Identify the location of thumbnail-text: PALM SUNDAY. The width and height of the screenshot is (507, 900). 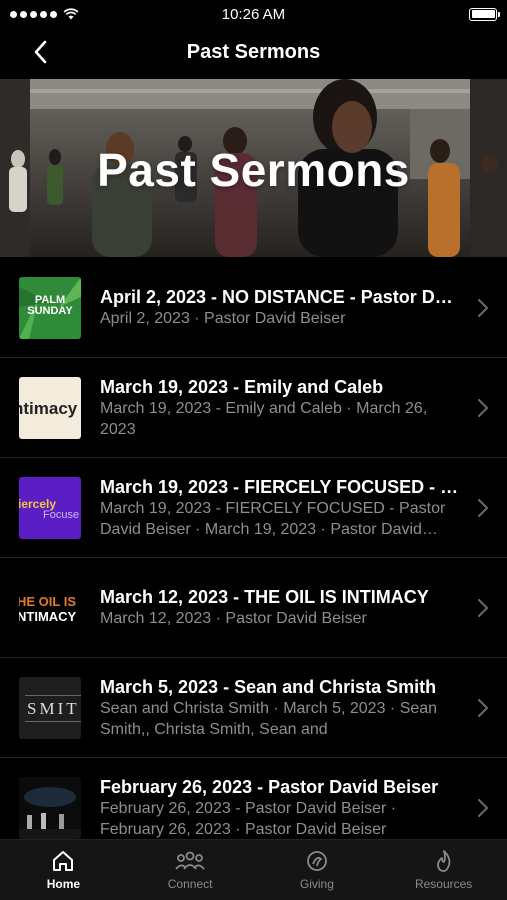
(50, 305).